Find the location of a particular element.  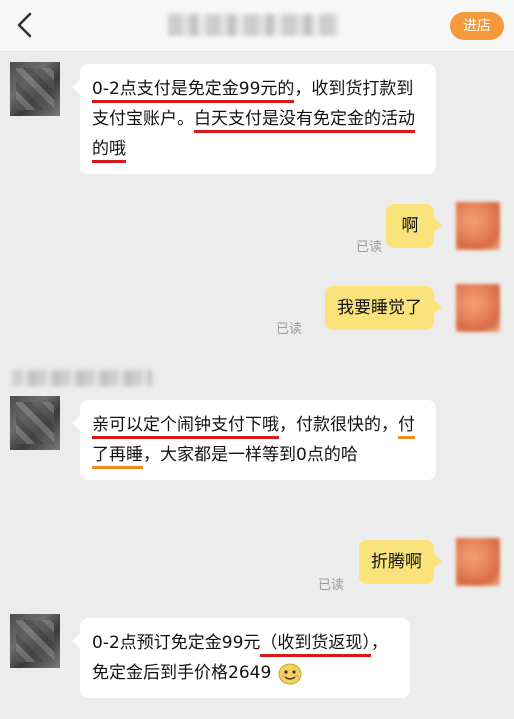

my-message-bubble: 啊 is located at coordinates (414, 226).